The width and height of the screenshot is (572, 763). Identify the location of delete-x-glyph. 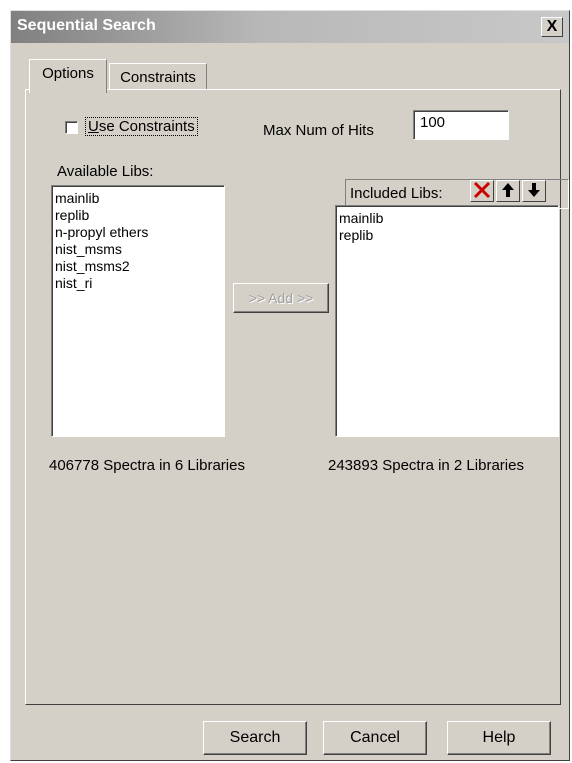
(482, 190).